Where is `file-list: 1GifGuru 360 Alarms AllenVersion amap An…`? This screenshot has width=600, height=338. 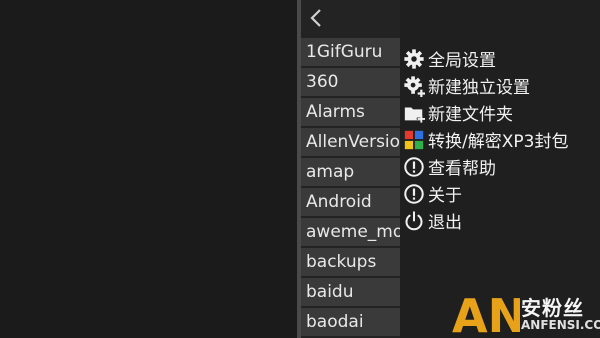
file-list: 1GifGuru 360 Alarms AllenVersion amap An… is located at coordinates (350, 188).